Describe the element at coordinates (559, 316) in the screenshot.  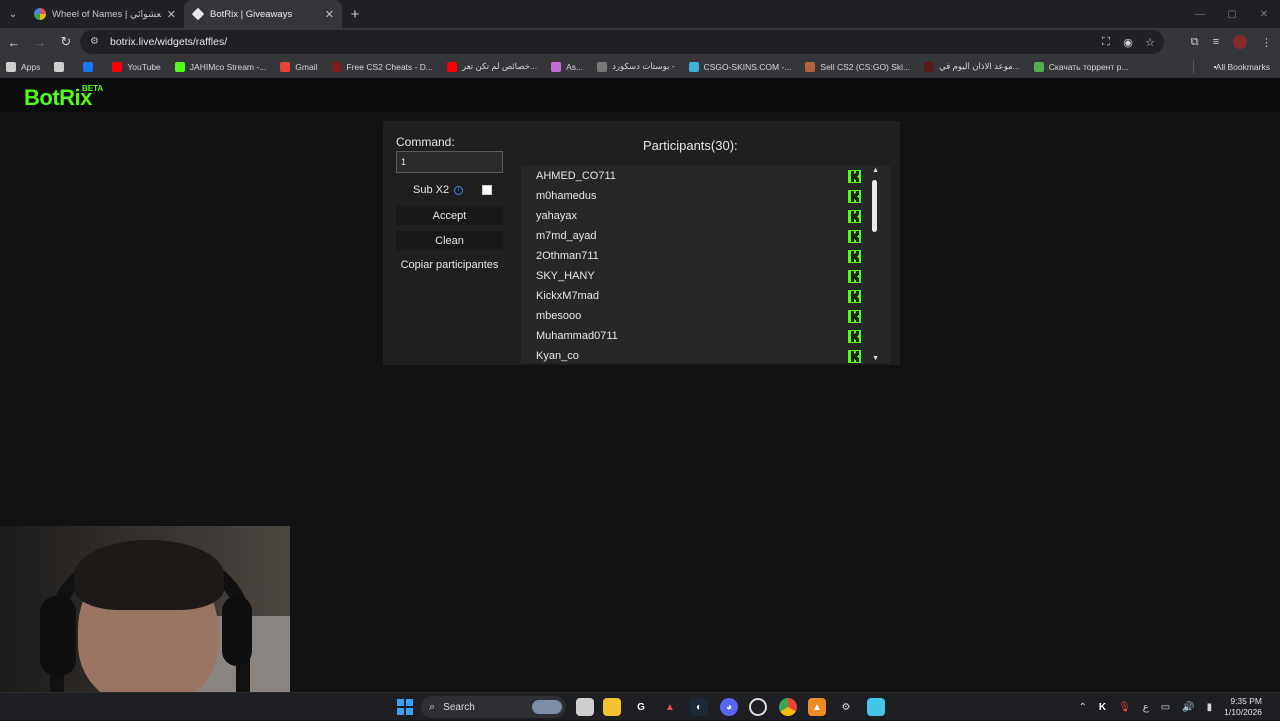
I see `participant-name: mbesooo` at that location.